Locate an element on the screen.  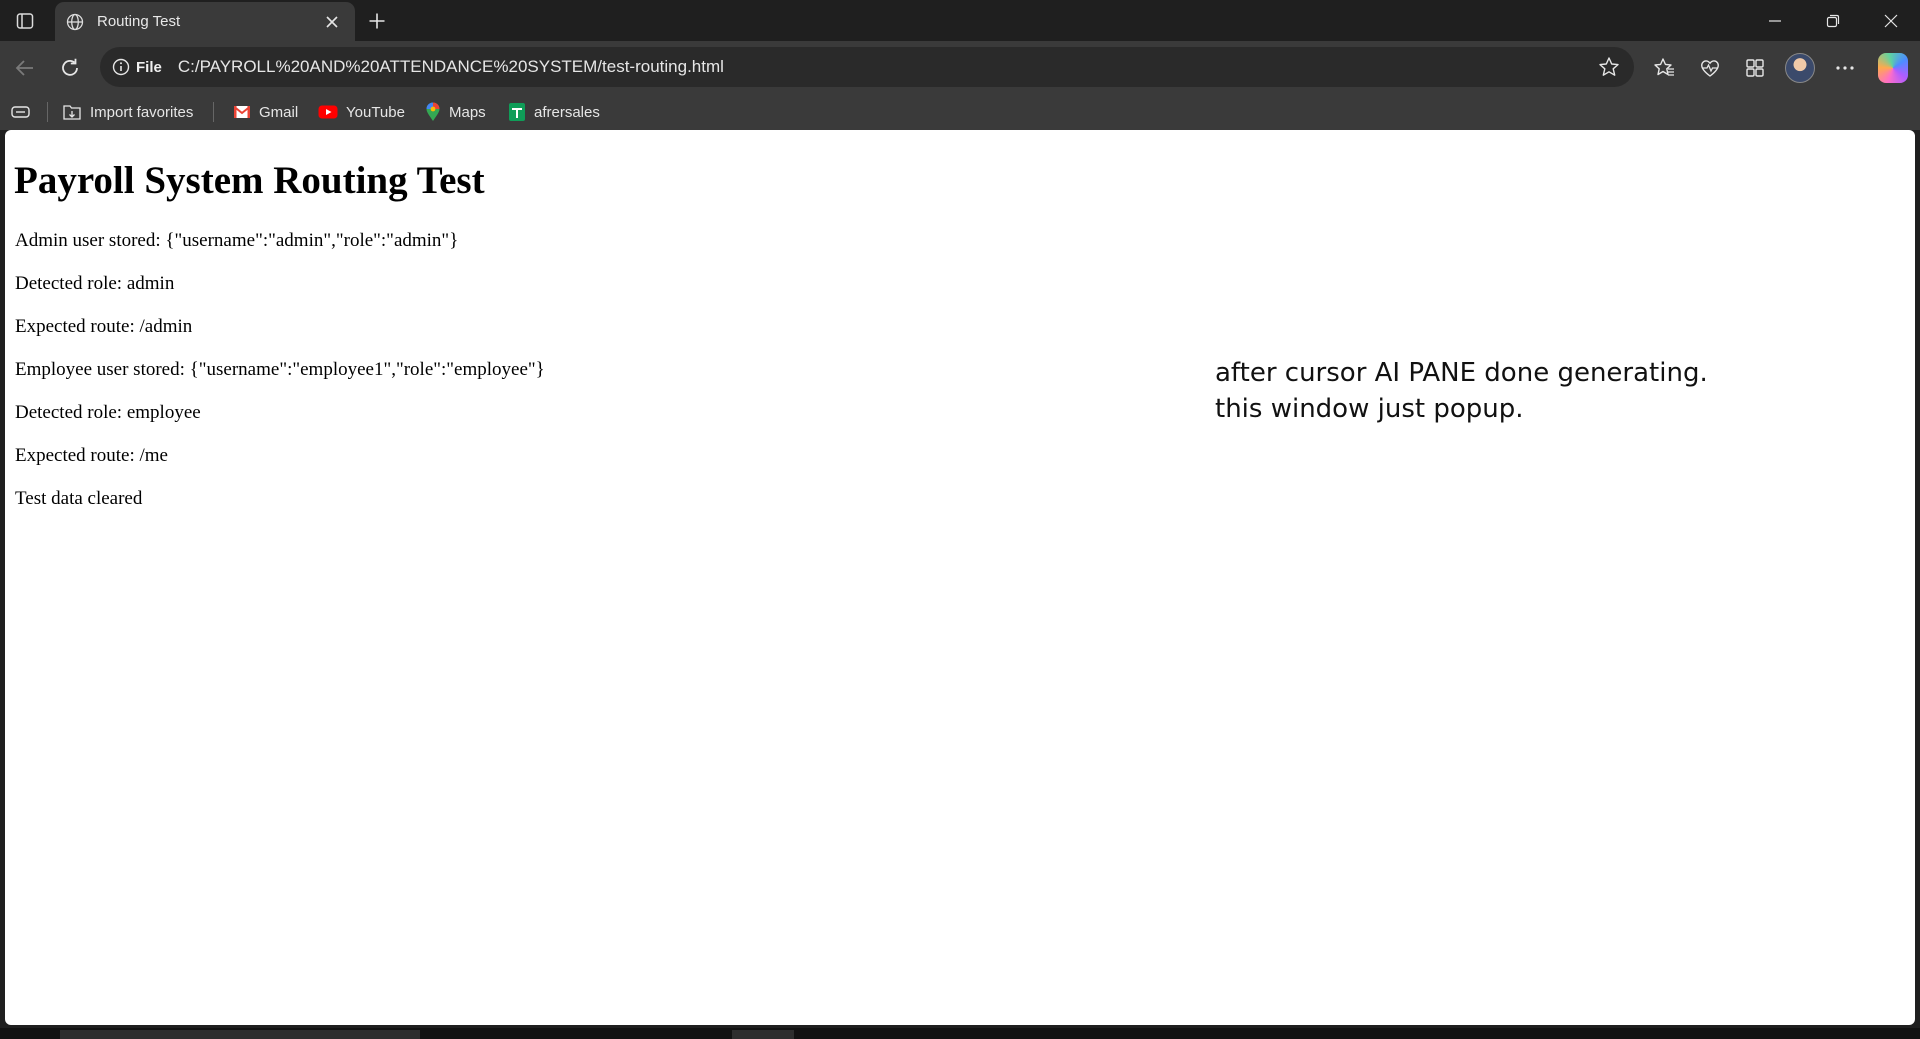
title-bar: Routing Test is located at coordinates (960, 20).